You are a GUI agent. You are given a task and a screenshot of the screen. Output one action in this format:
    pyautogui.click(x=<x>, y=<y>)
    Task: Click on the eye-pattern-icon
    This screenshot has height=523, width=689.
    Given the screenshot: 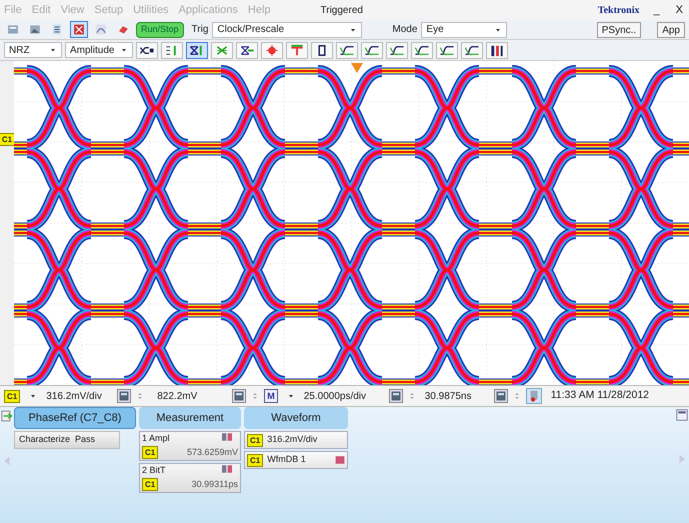 What is the action you would take?
    pyautogui.click(x=79, y=29)
    